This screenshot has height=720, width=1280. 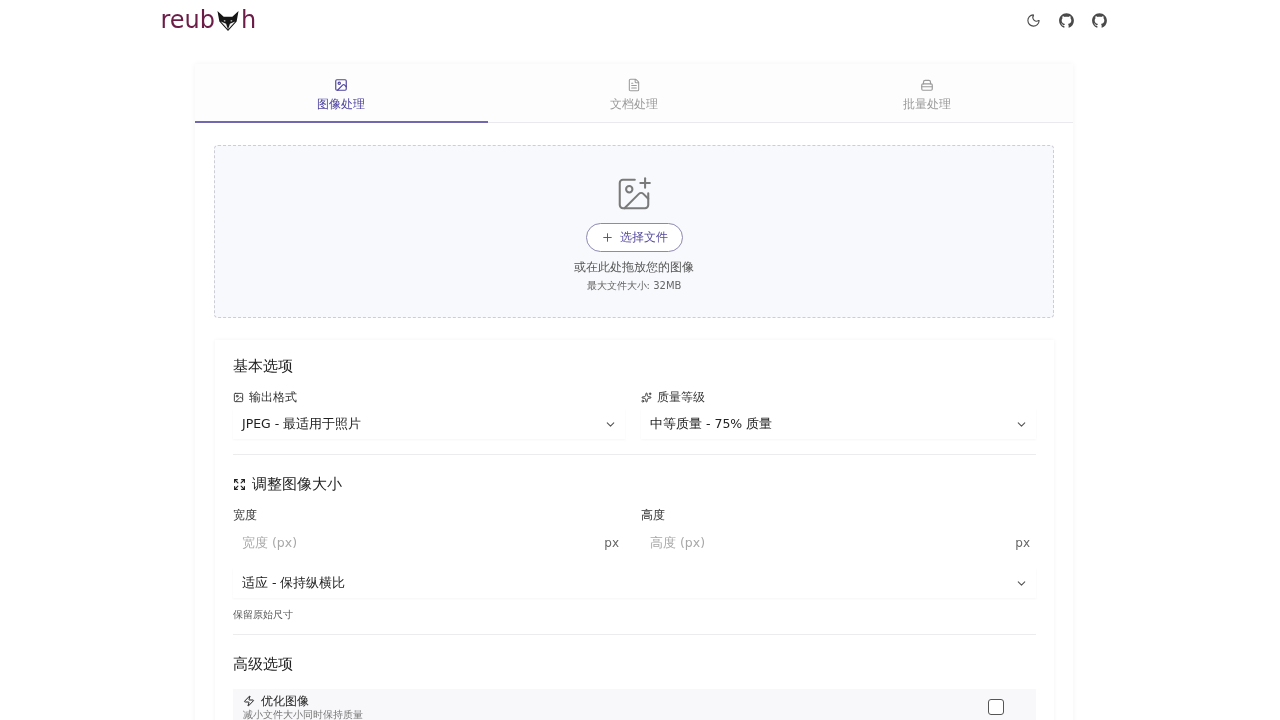 What do you see at coordinates (996, 707) in the screenshot?
I see `checkbox` at bounding box center [996, 707].